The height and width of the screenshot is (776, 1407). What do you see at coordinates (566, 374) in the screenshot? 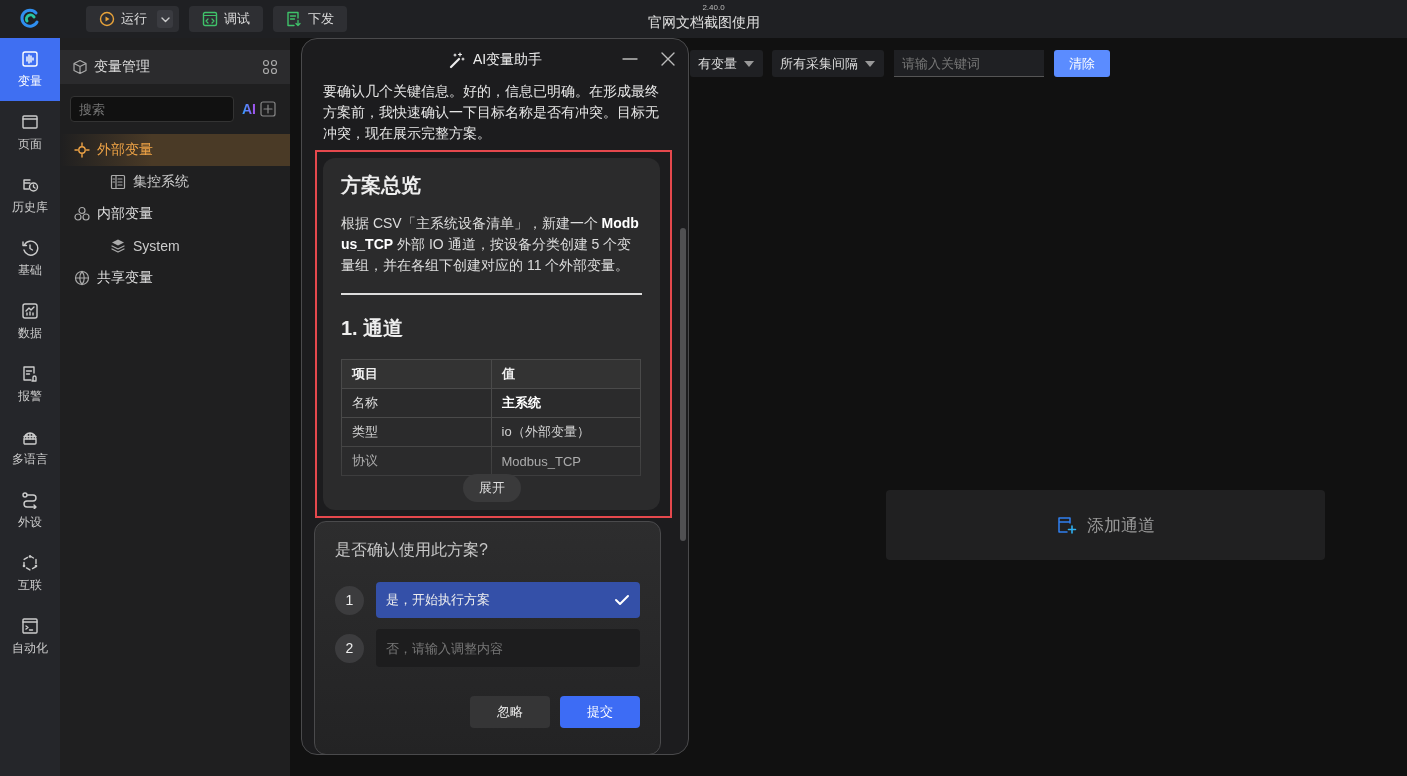
I see `column-header: 值` at bounding box center [566, 374].